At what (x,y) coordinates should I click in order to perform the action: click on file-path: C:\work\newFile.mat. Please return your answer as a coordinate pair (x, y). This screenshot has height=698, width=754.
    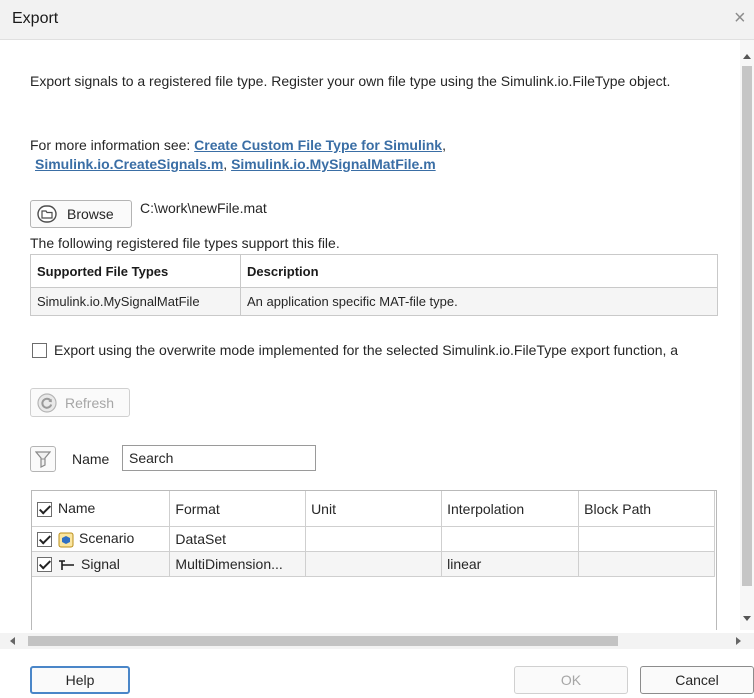
    Looking at the image, I should click on (203, 208).